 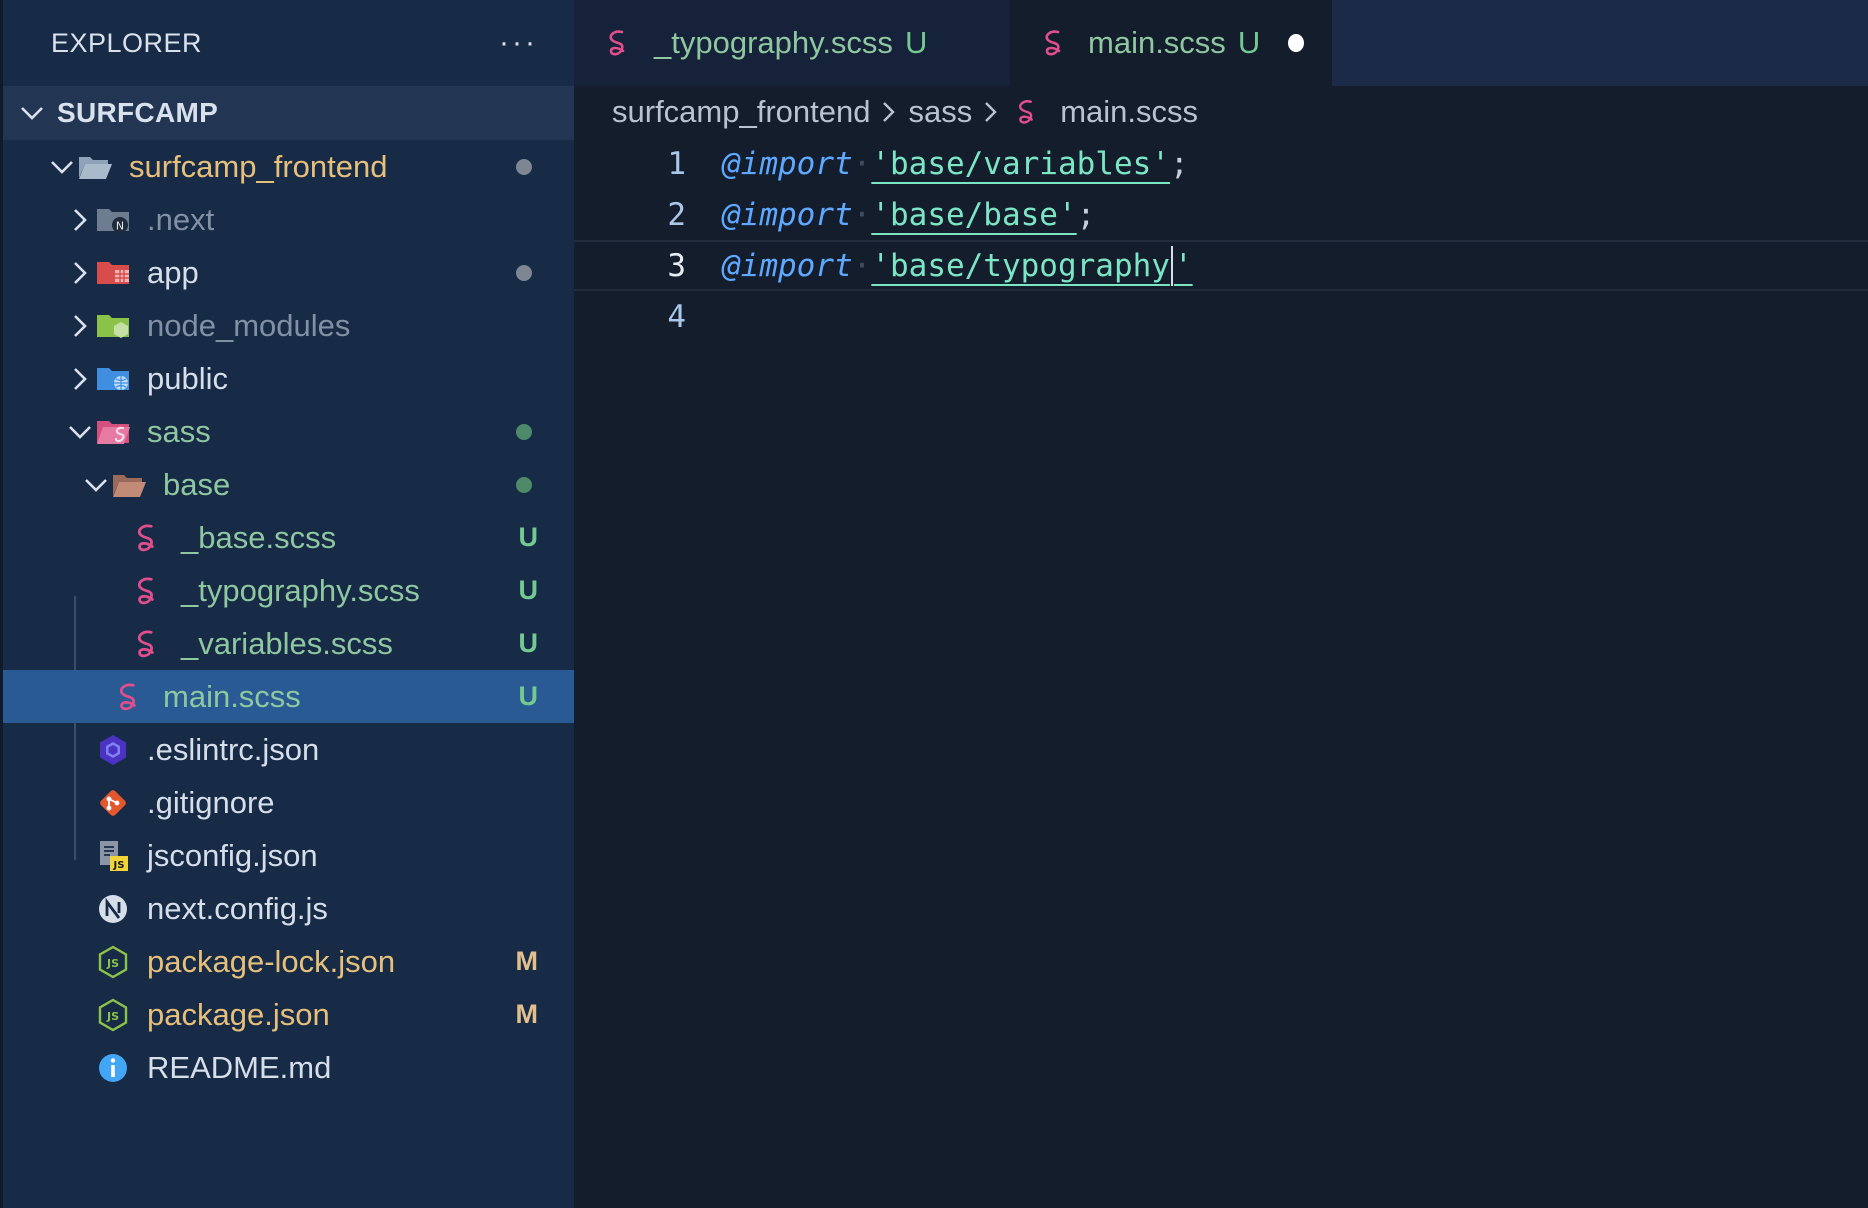 I want to click on code-line: 4, so click(x=1221, y=316).